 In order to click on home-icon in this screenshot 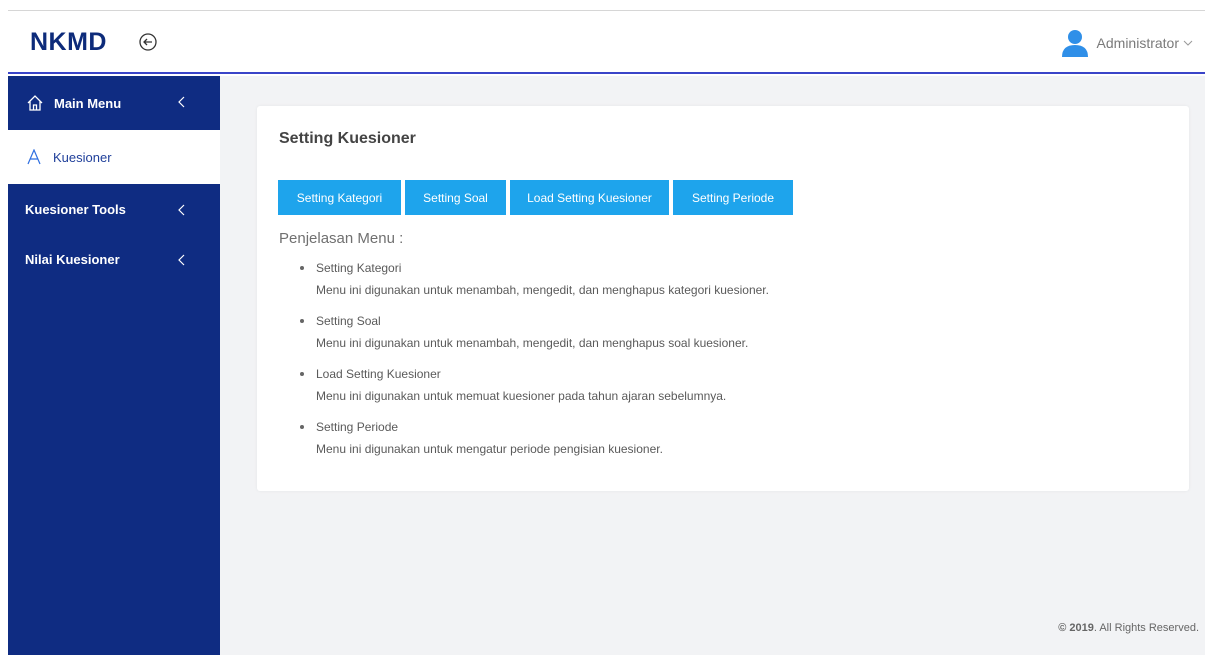, I will do `click(35, 103)`.